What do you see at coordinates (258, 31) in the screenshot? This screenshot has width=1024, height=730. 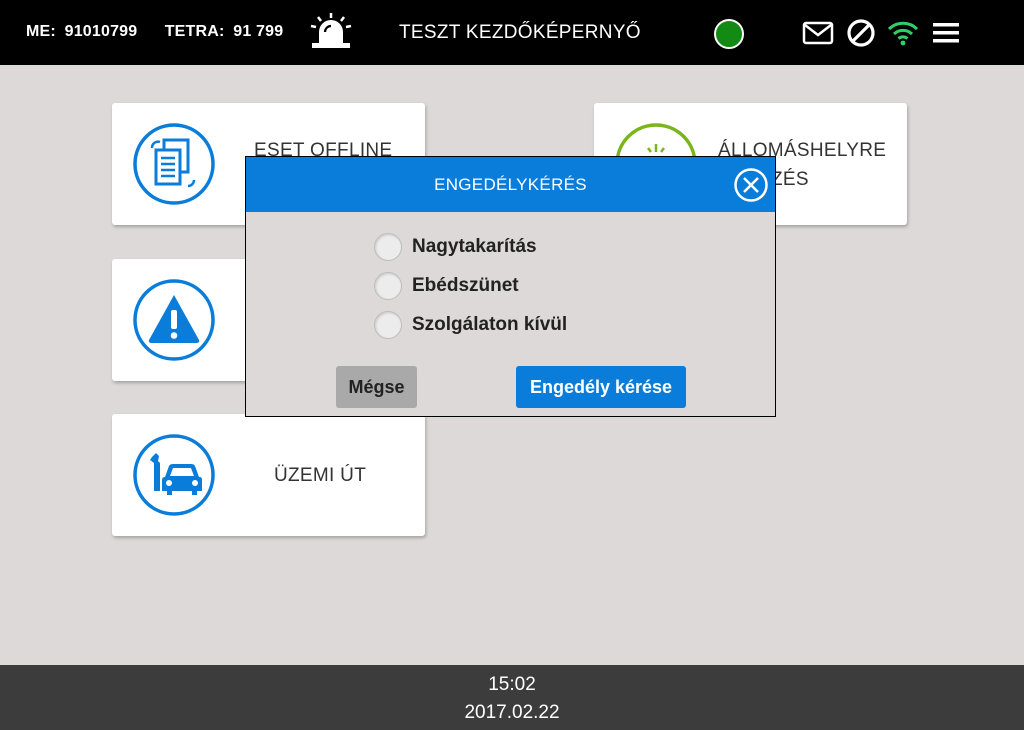 I see `tetra-value: 91 799` at bounding box center [258, 31].